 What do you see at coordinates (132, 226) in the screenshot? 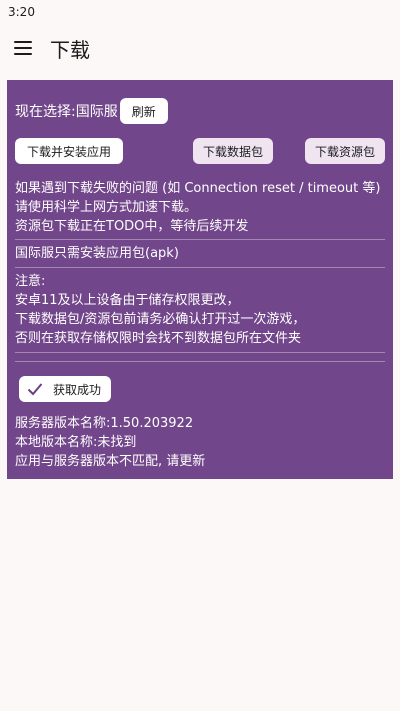
I see `info-line: 资源包下载正在TODO中，等待后续开发` at bounding box center [132, 226].